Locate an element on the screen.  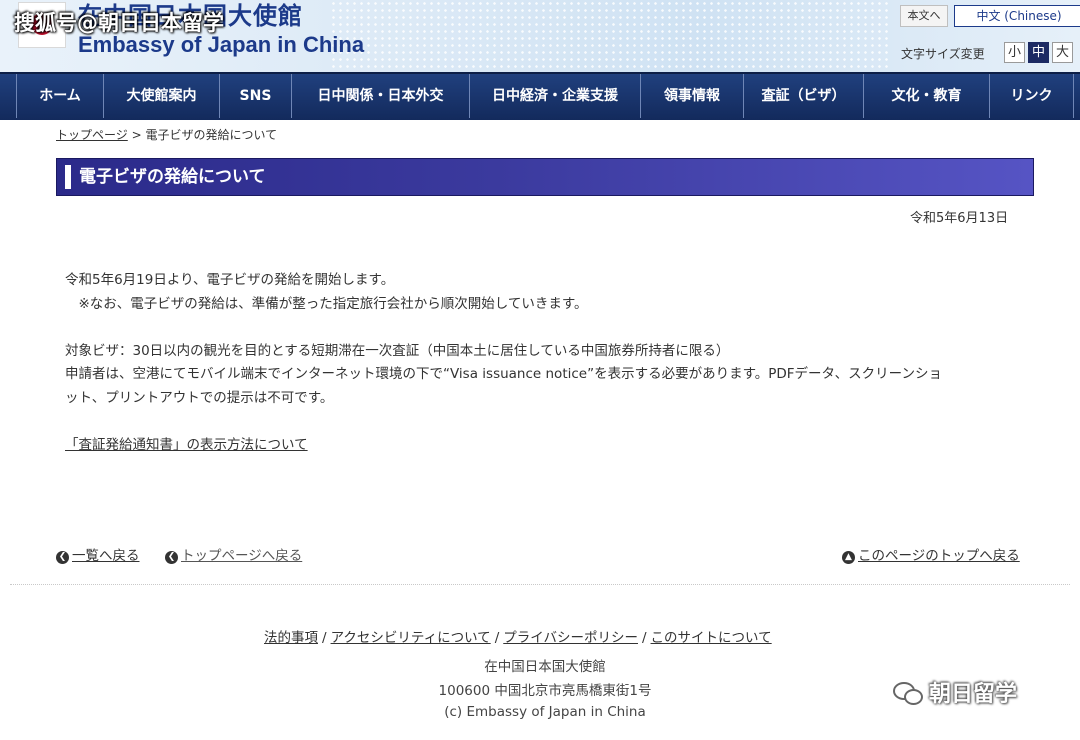
page-title: 電子ビザの発給について is located at coordinates (172, 177).